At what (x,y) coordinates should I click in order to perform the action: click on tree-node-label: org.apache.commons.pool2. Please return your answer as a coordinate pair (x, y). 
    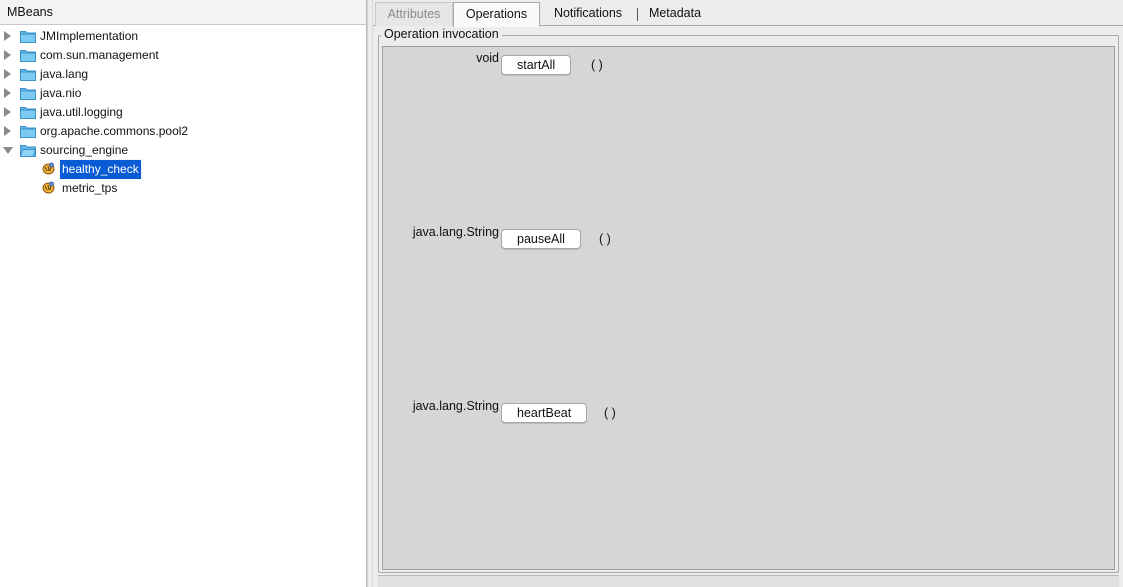
    Looking at the image, I should click on (114, 131).